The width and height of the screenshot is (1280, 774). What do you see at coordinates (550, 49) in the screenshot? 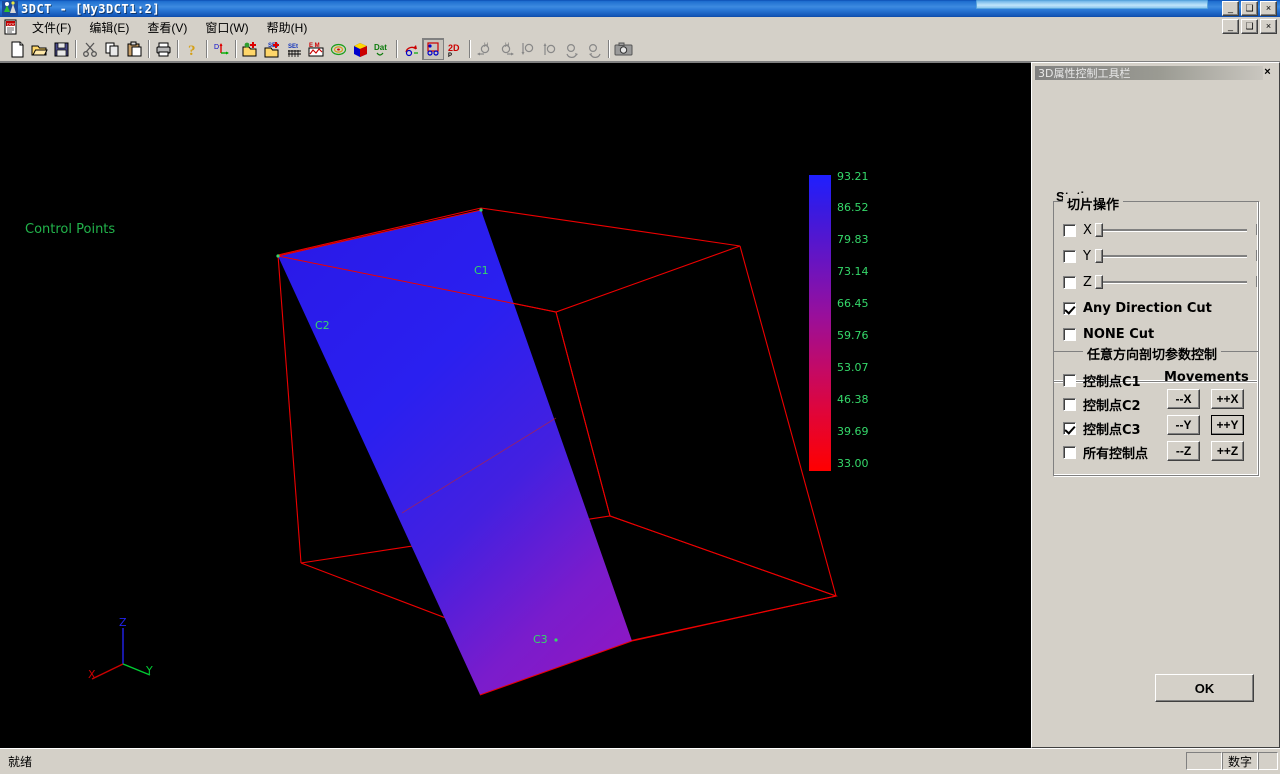
I see `move-up-icon` at bounding box center [550, 49].